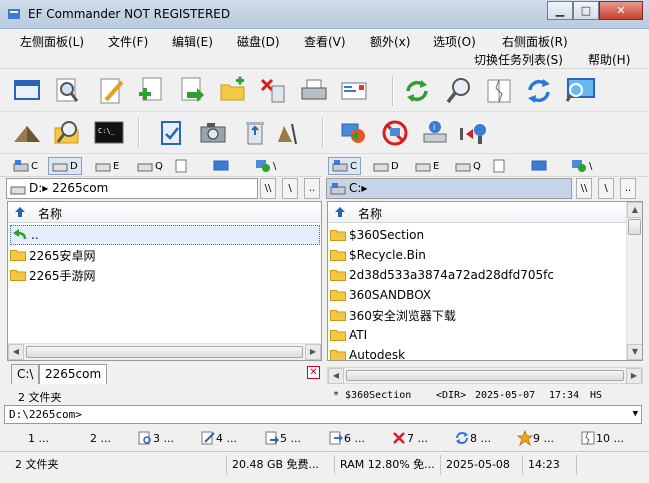 This screenshot has height=483, width=649. What do you see at coordinates (164, 212) in the screenshot?
I see `left-column-header: 名称` at bounding box center [164, 212].